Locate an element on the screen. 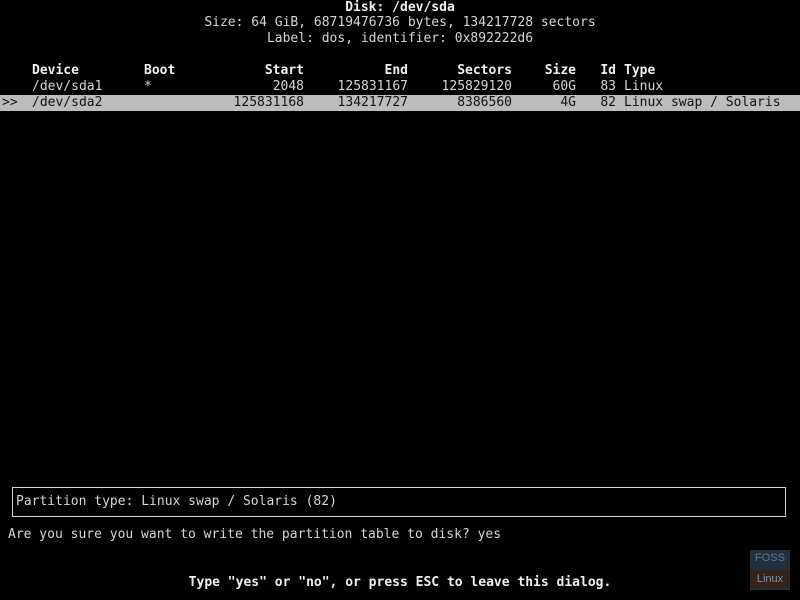 Image resolution: width=800 pixels, height=600 pixels. partition-type: Linux swap / Solaris is located at coordinates (702, 102).